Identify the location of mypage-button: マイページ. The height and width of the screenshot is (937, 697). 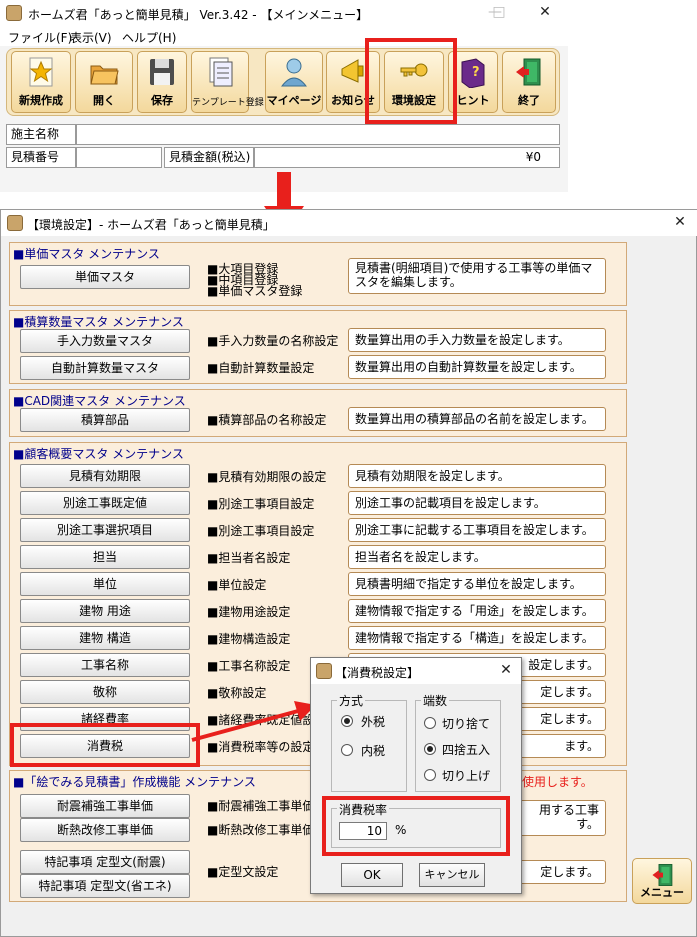
(294, 82).